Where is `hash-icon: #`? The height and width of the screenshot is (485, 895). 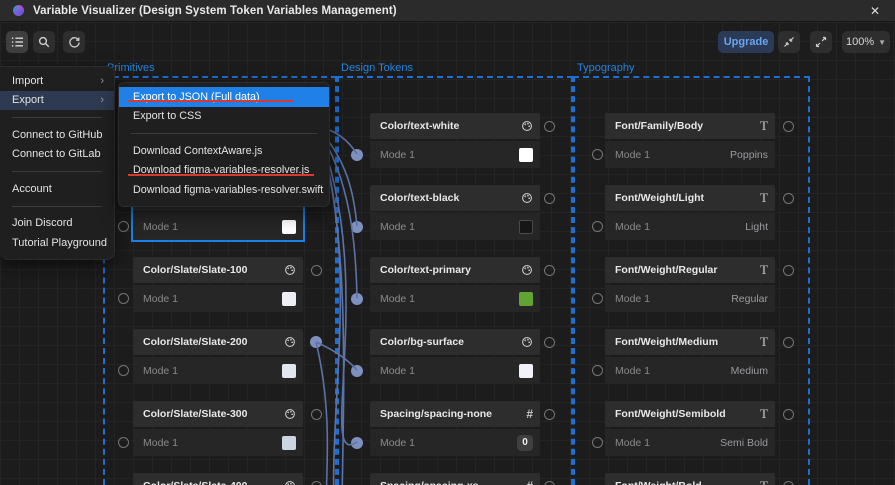 hash-icon: # is located at coordinates (529, 482).